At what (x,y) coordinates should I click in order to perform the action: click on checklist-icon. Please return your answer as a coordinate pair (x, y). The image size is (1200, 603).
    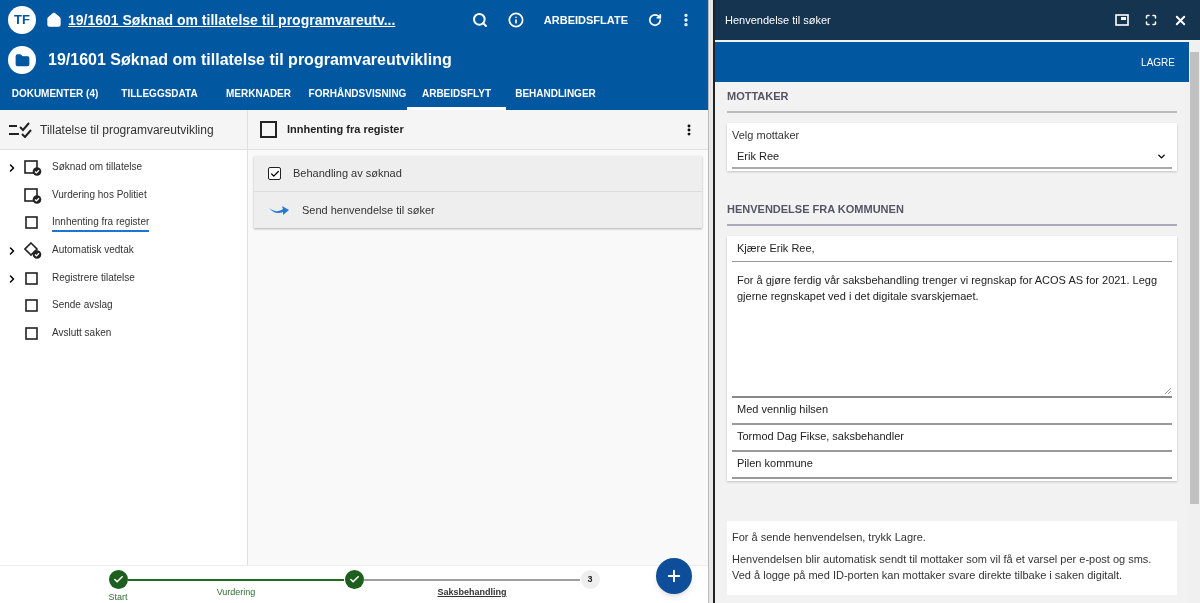
    Looking at the image, I should click on (20, 129).